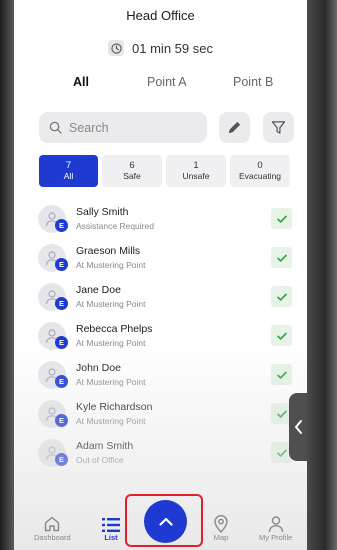 Image resolution: width=337 pixels, height=550 pixels. I want to click on device-frame-right, so click(322, 275).